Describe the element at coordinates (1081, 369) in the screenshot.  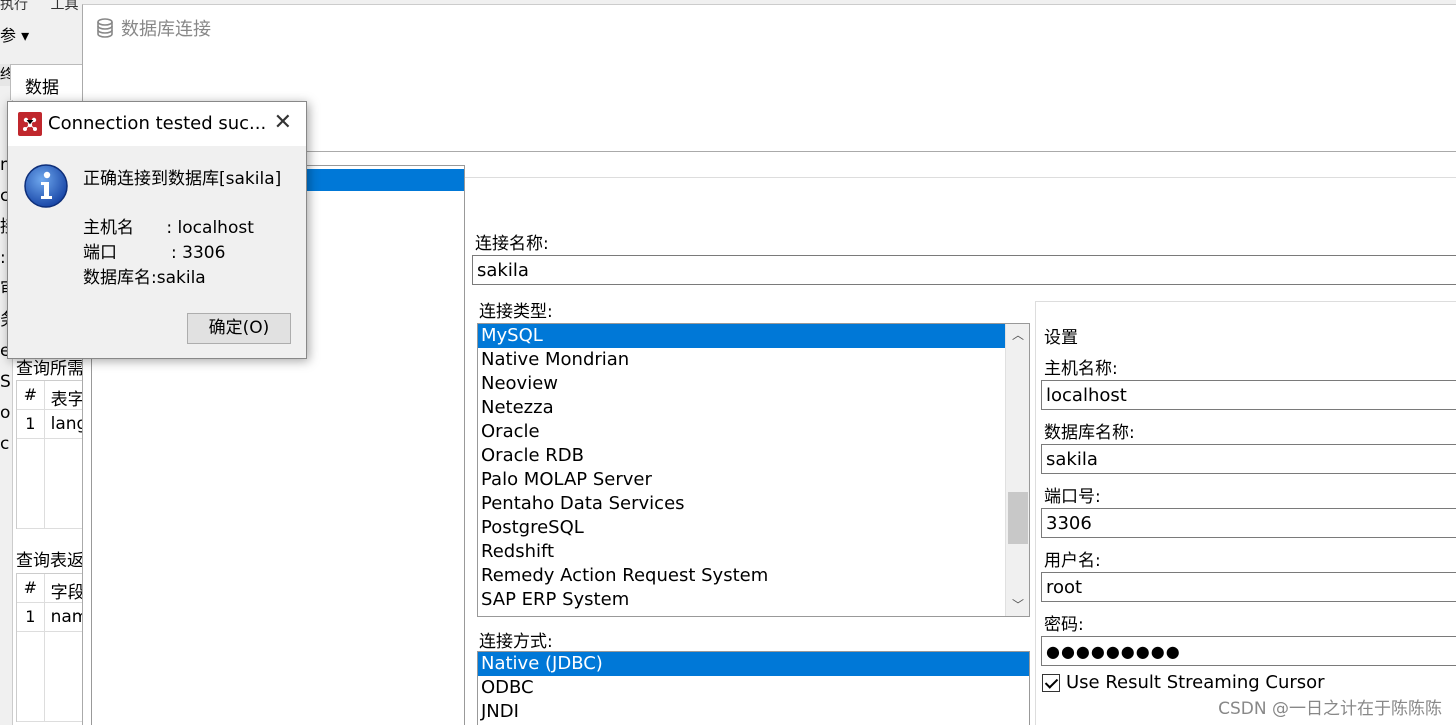
I see `host-label: 主机名称:` at that location.